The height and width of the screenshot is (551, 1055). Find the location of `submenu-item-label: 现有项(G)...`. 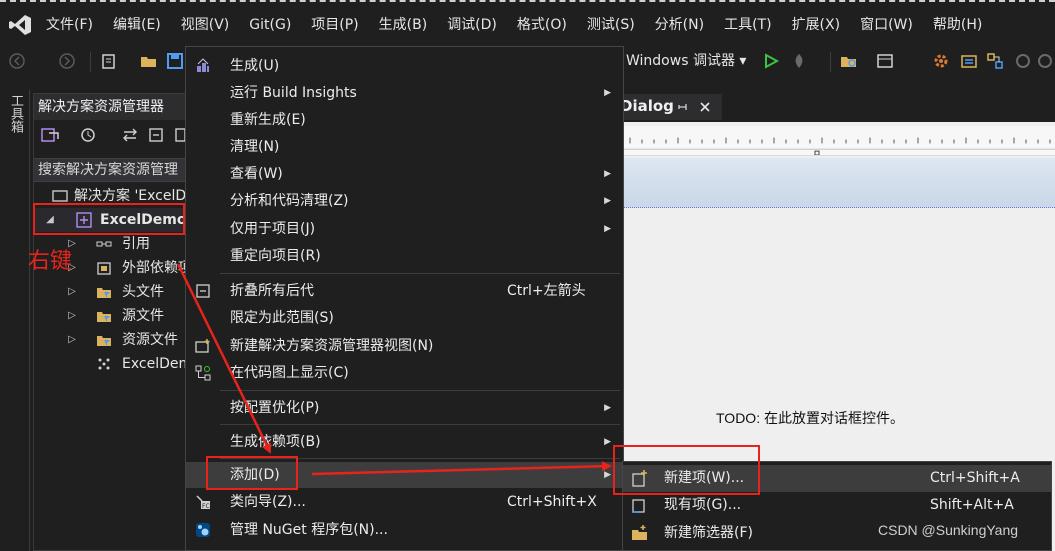

submenu-item-label: 现有项(G)... is located at coordinates (703, 505).